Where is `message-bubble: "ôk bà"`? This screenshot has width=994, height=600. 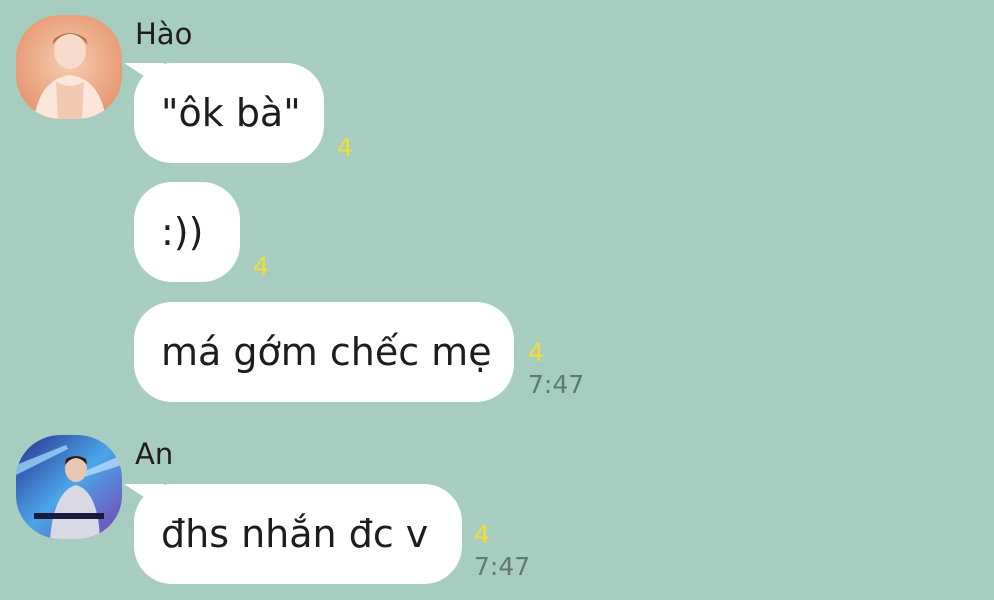
message-bubble: "ôk bà" is located at coordinates (229, 113).